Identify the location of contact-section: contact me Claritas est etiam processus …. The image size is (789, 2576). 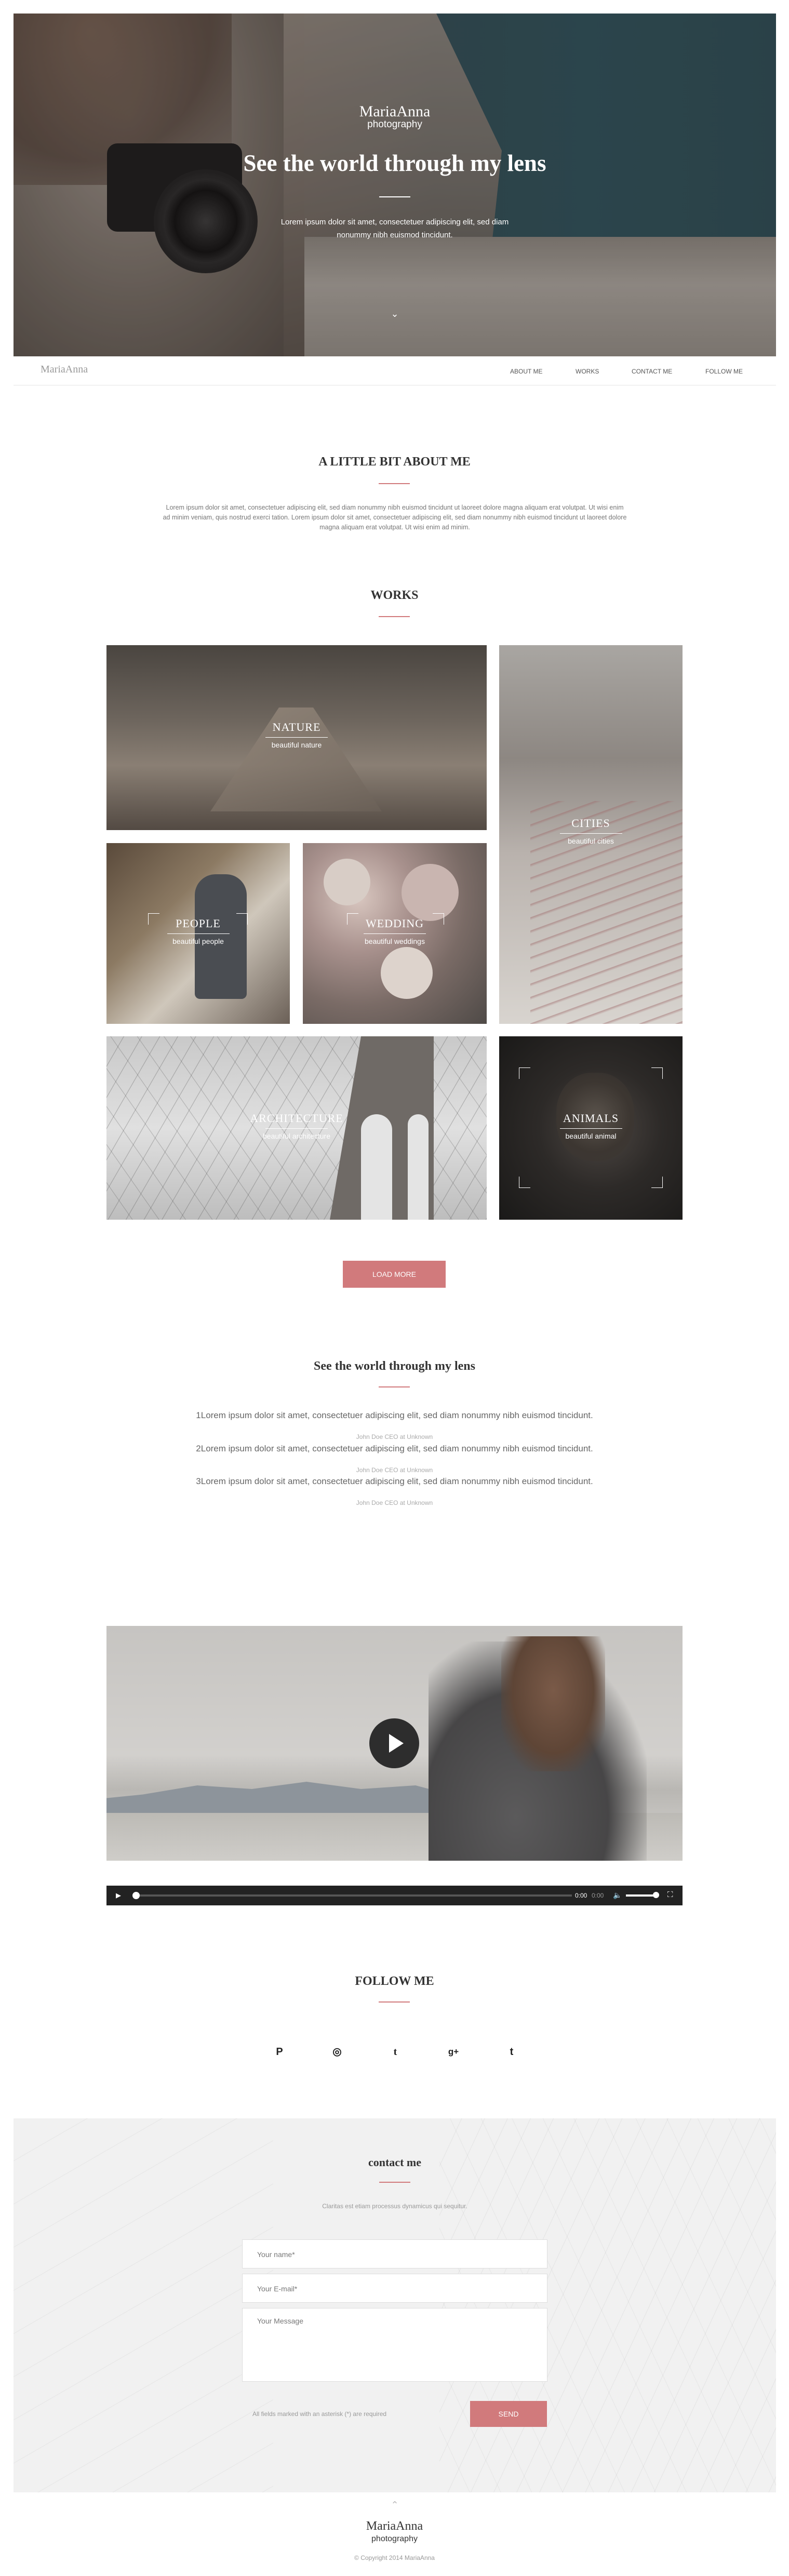
(395, 2305).